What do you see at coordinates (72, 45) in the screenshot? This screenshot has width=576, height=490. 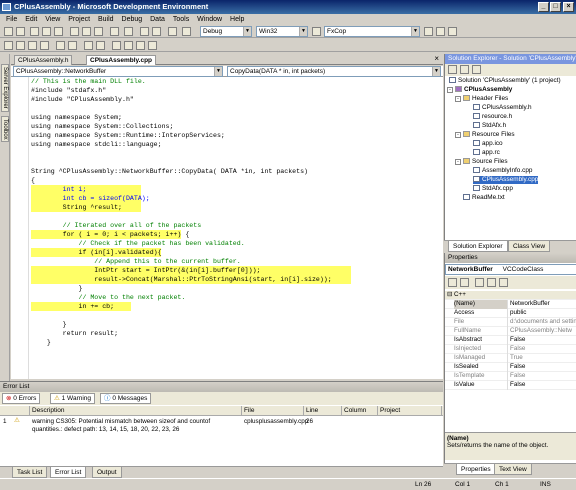 I see `indent-icon` at bounding box center [72, 45].